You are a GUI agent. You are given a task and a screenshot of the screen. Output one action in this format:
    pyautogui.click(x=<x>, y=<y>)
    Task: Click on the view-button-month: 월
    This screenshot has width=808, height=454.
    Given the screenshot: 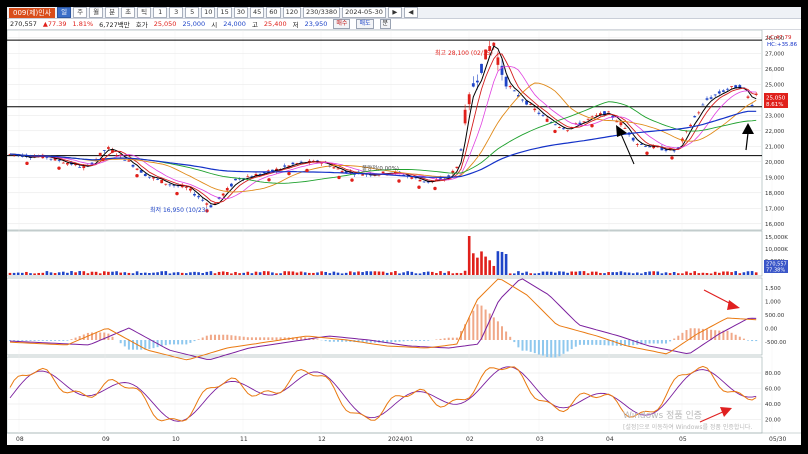 What is the action you would take?
    pyautogui.click(x=96, y=12)
    